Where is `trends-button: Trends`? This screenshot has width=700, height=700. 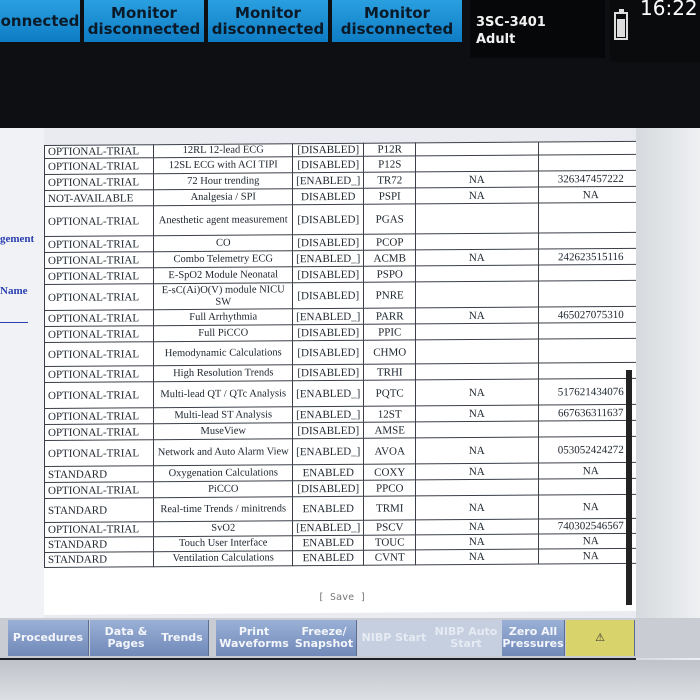
trends-button: Trends is located at coordinates (182, 638).